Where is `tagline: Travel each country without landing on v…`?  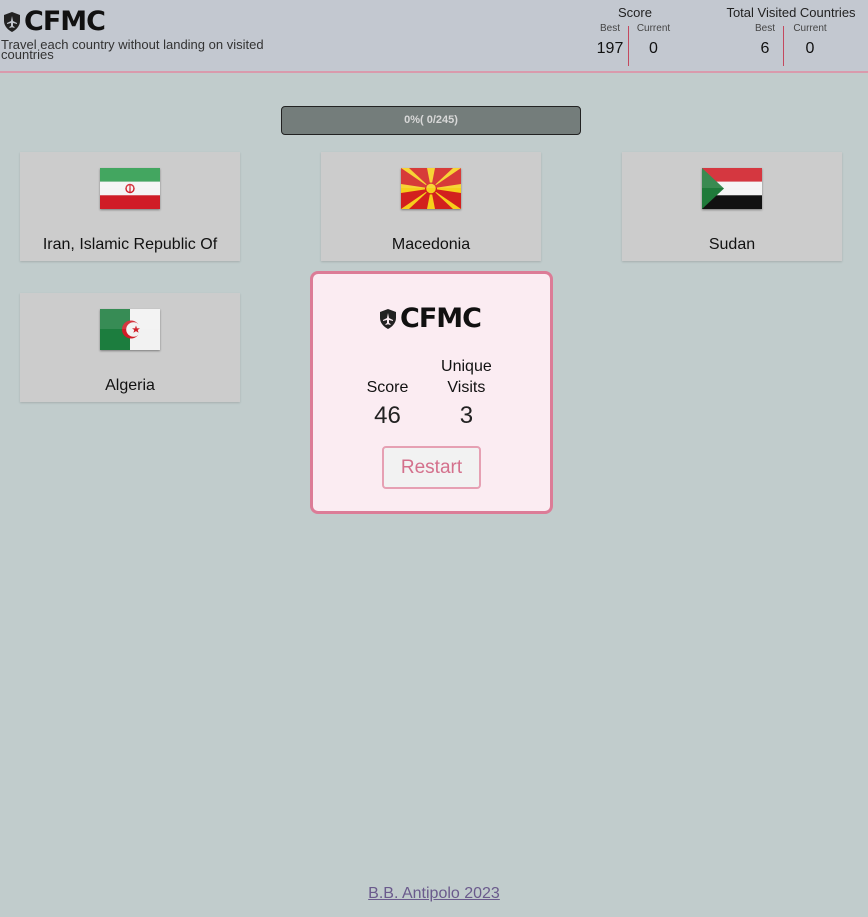 tagline: Travel each country without landing on v… is located at coordinates (132, 49).